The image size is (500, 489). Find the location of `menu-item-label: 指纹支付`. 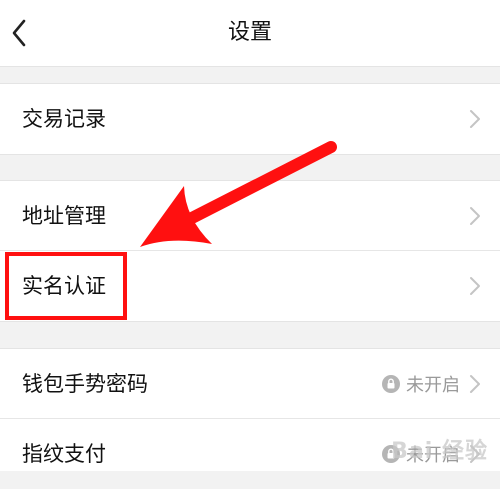

menu-item-label: 指纹支付 is located at coordinates (64, 454).